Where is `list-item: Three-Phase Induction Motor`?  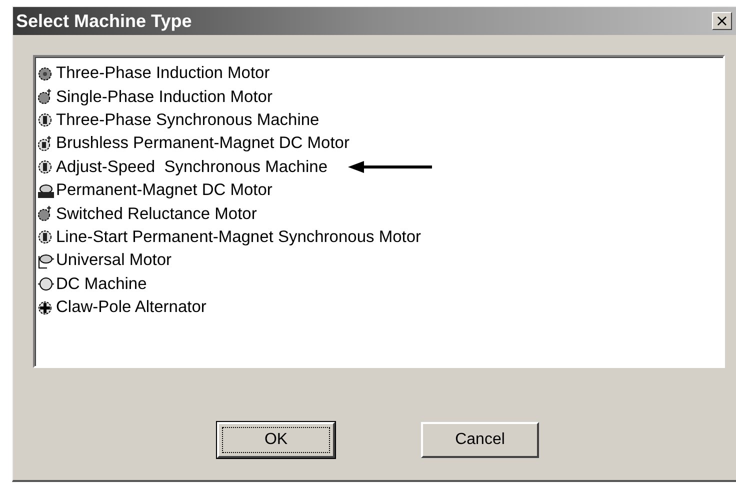 list-item: Three-Phase Induction Motor is located at coordinates (163, 74).